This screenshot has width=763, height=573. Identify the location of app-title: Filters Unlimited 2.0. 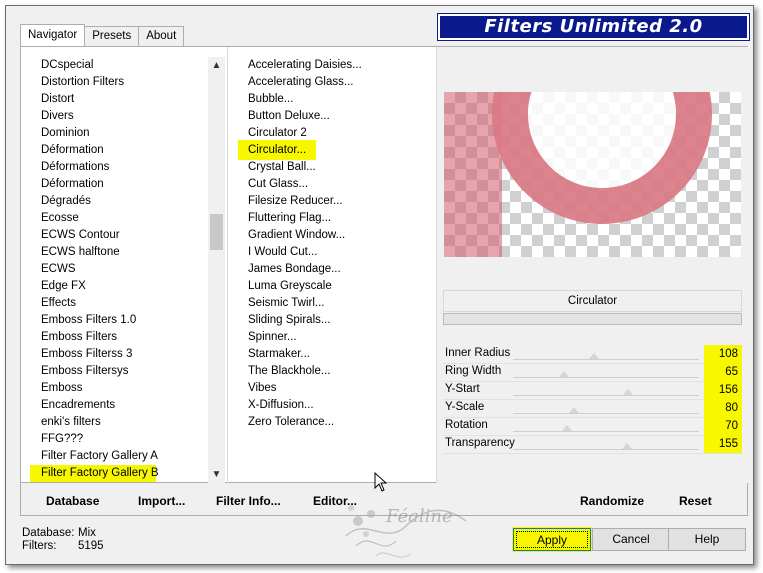
(593, 27).